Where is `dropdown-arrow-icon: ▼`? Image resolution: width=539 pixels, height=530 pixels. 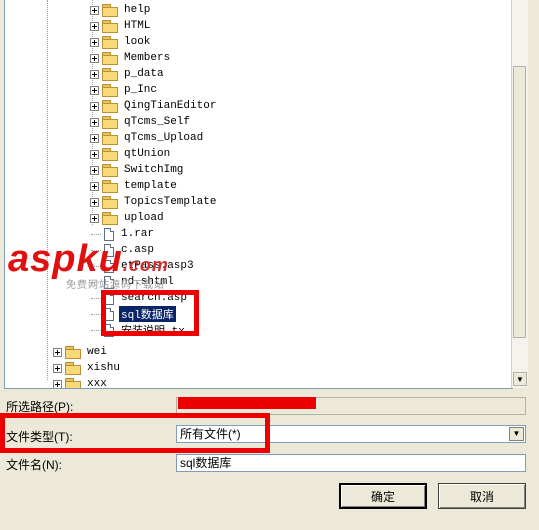
dropdown-arrow-icon: ▼ is located at coordinates (516, 434).